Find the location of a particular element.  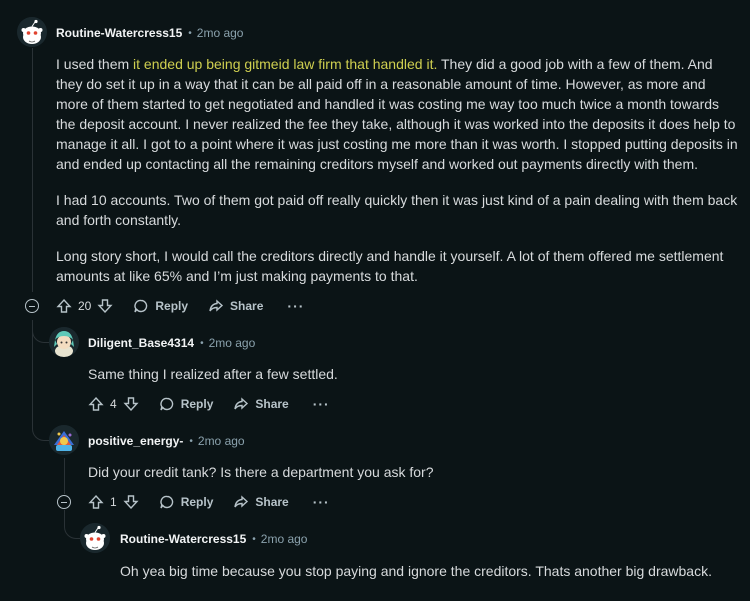

comment-meta: Diligent_Base4314 • 2mo ago is located at coordinates (171, 343).